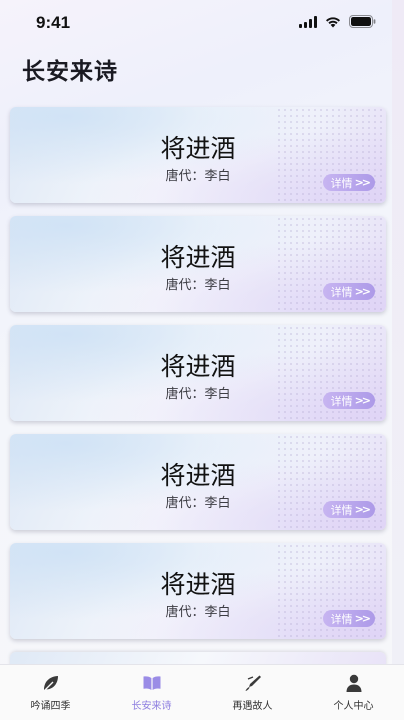 This screenshot has width=404, height=720. I want to click on right-edge-strip, so click(398, 359).